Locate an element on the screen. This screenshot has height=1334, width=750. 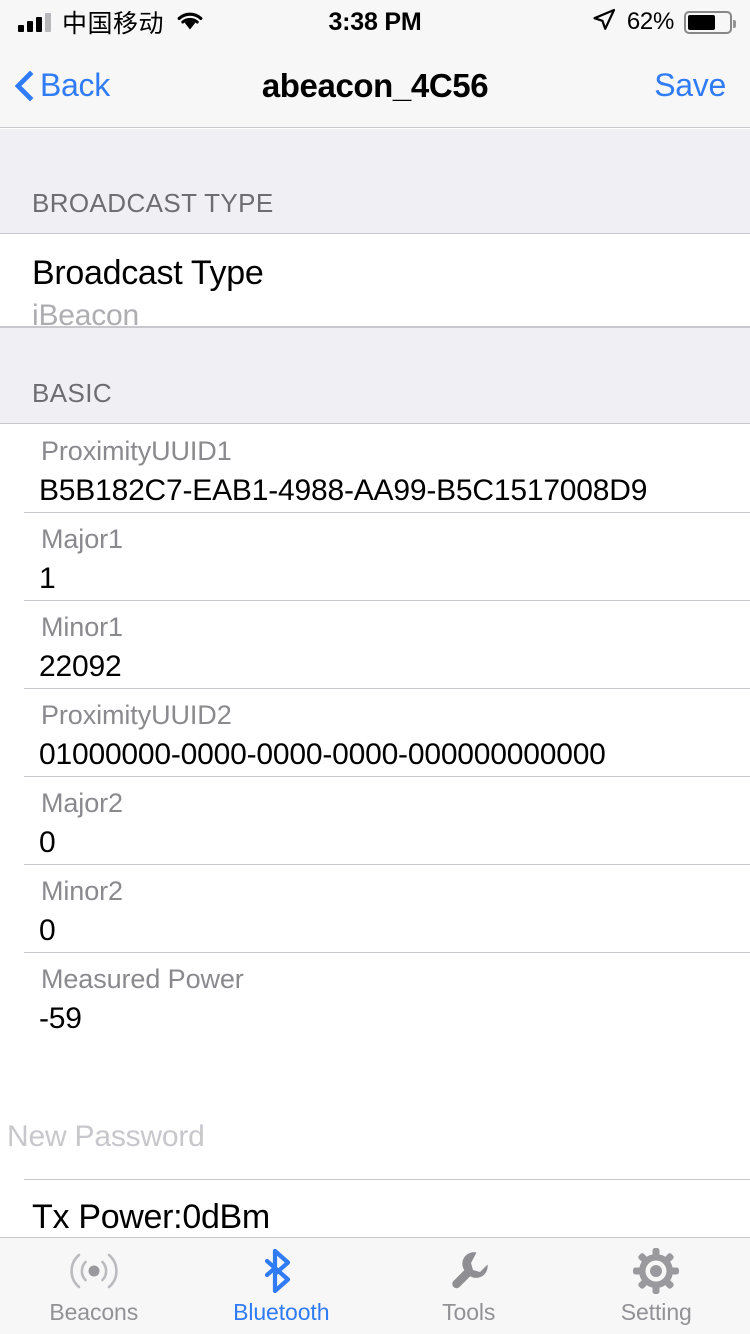
wrench-icon is located at coordinates (469, 1271).